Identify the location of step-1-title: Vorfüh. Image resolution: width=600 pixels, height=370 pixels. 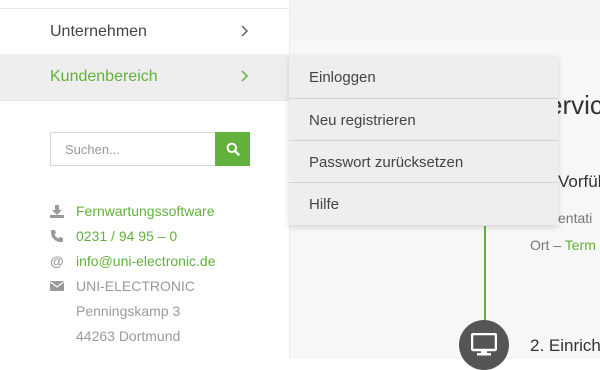
(579, 181).